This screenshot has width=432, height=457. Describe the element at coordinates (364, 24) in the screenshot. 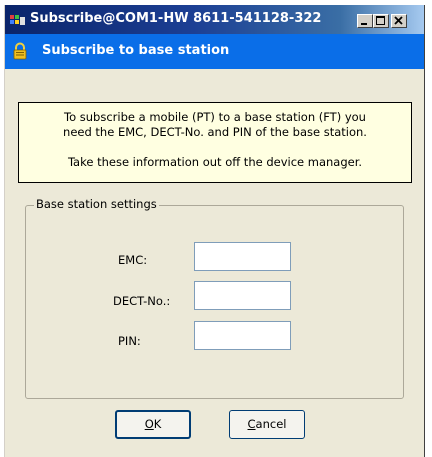

I see `minimize-icon` at that location.